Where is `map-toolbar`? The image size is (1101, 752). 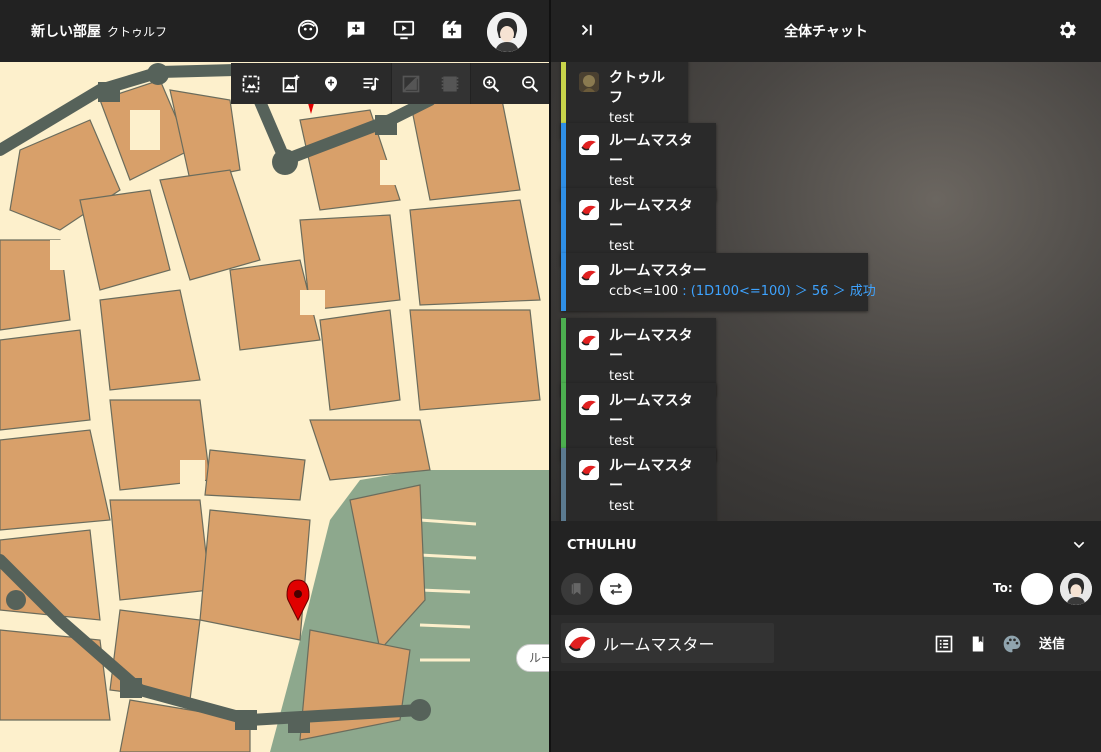 map-toolbar is located at coordinates (390, 83).